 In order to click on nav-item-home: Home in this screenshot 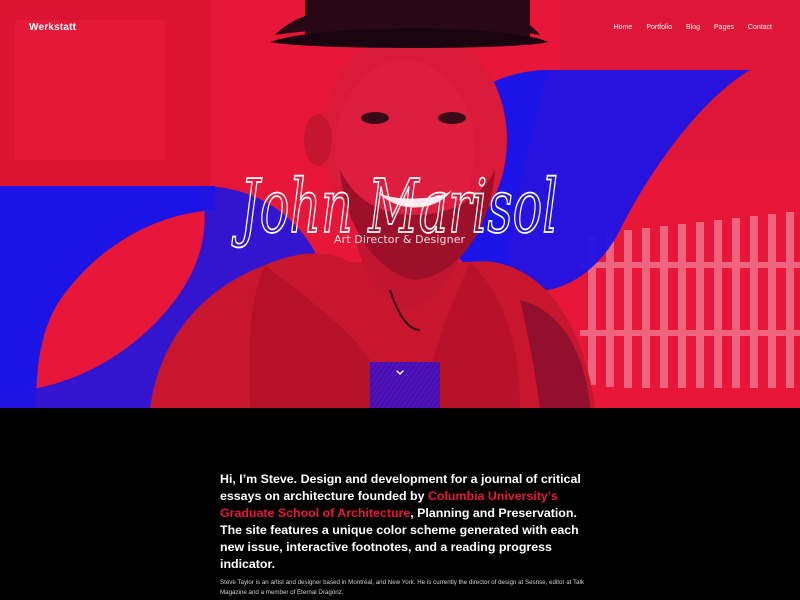, I will do `click(623, 27)`.